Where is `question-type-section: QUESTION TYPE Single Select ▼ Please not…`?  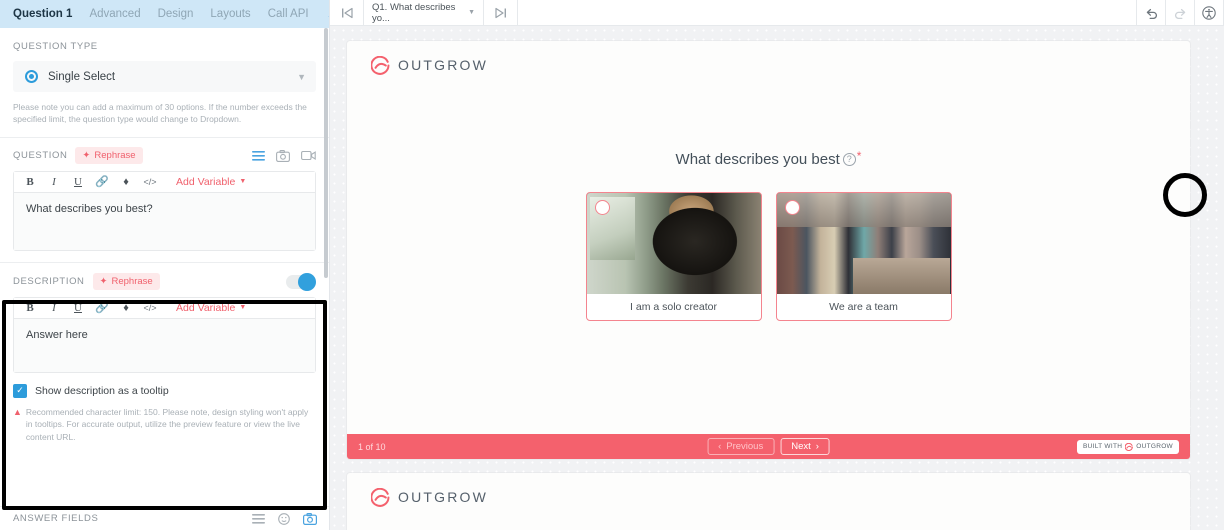
question-type-section: QUESTION TYPE Single Select ▼ Please not… is located at coordinates (164, 77).